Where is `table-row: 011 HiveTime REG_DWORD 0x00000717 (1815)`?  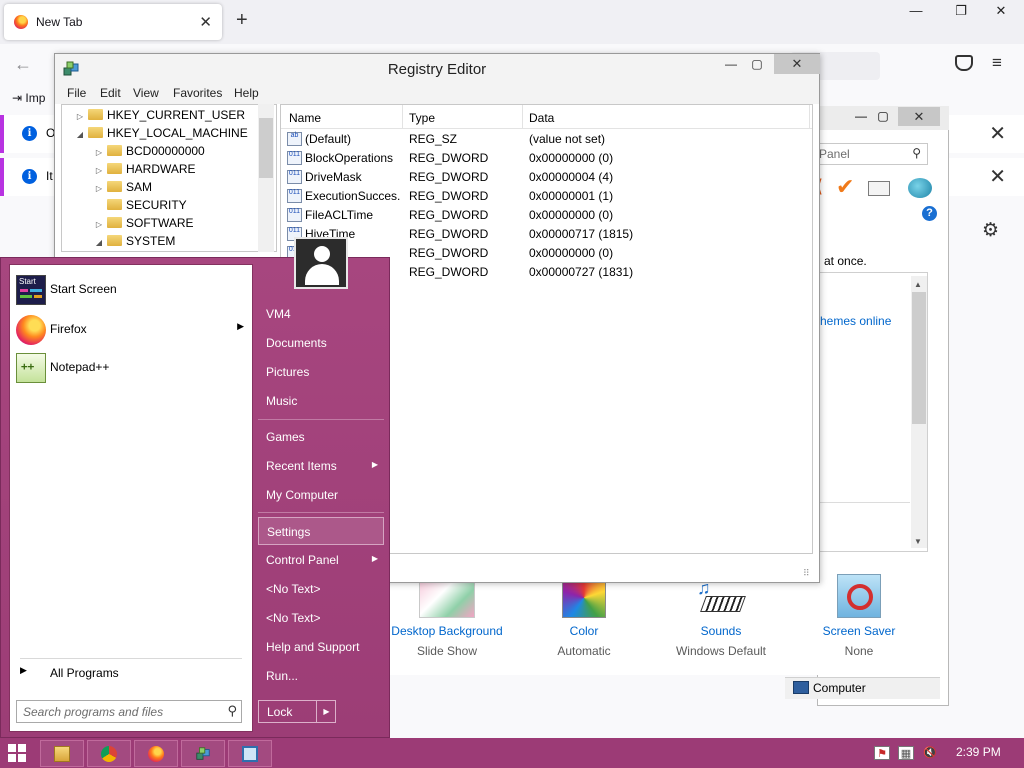
table-row: 011 HiveTime REG_DWORD 0x00000717 (1815) is located at coordinates (546, 234).